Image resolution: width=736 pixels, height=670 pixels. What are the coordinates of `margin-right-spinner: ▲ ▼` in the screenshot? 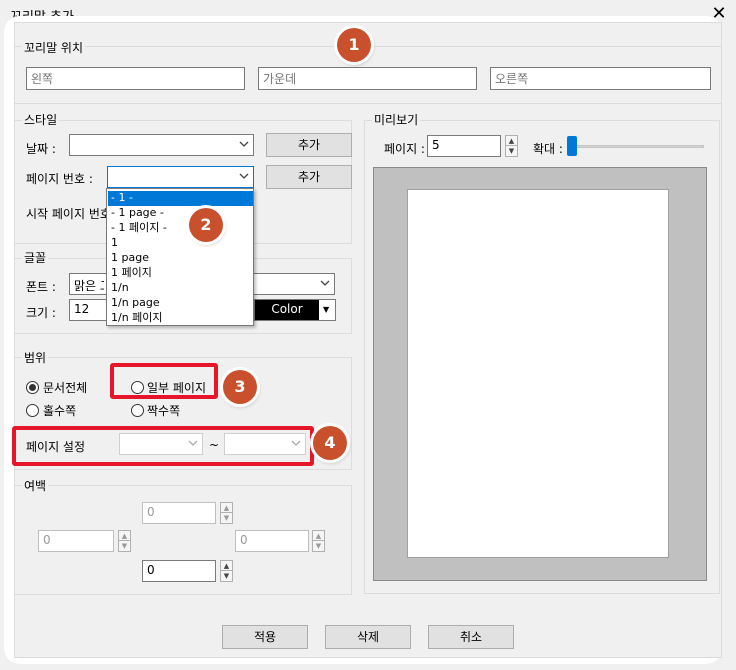 It's located at (318, 541).